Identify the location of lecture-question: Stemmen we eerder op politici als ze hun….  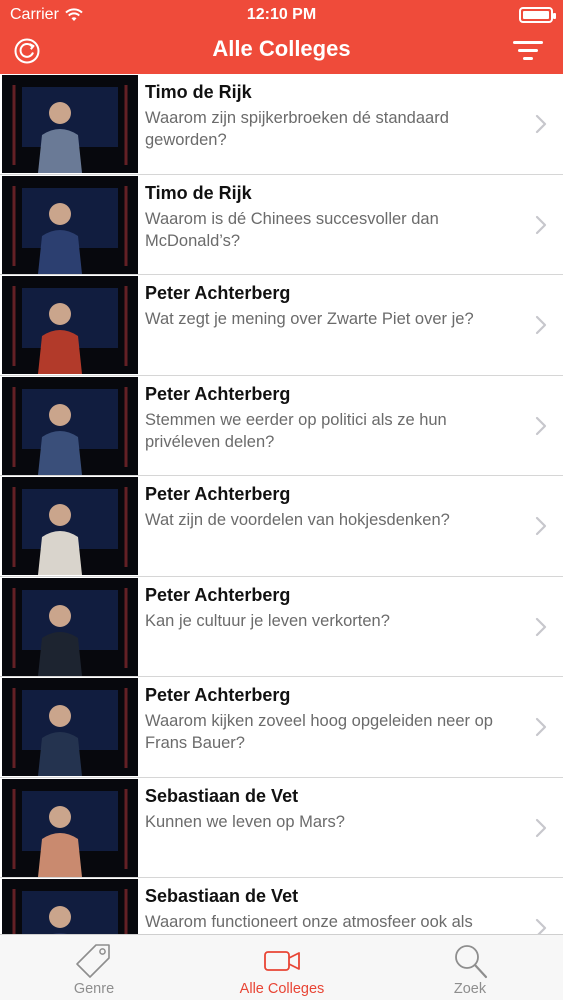
(296, 430).